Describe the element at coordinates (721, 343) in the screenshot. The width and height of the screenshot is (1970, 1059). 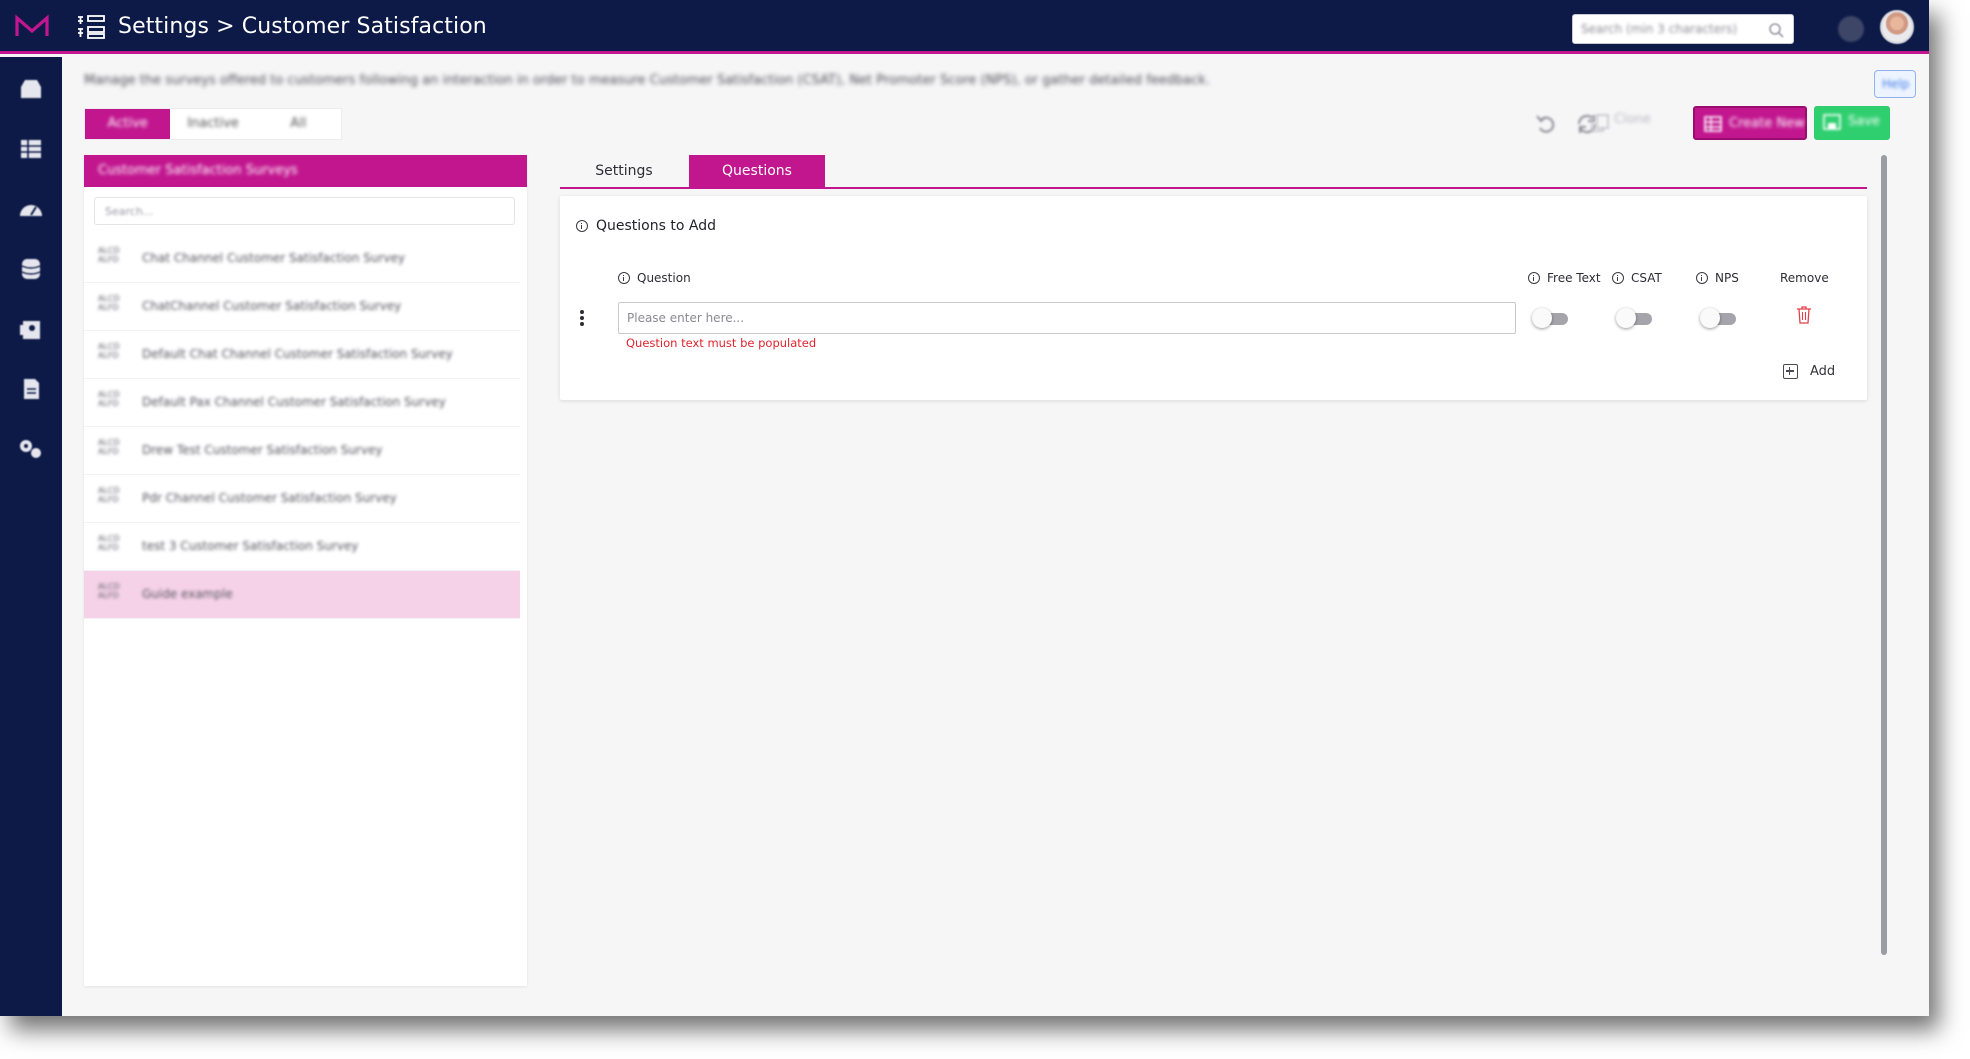
I see `question-error-message: Question text must be populated` at that location.